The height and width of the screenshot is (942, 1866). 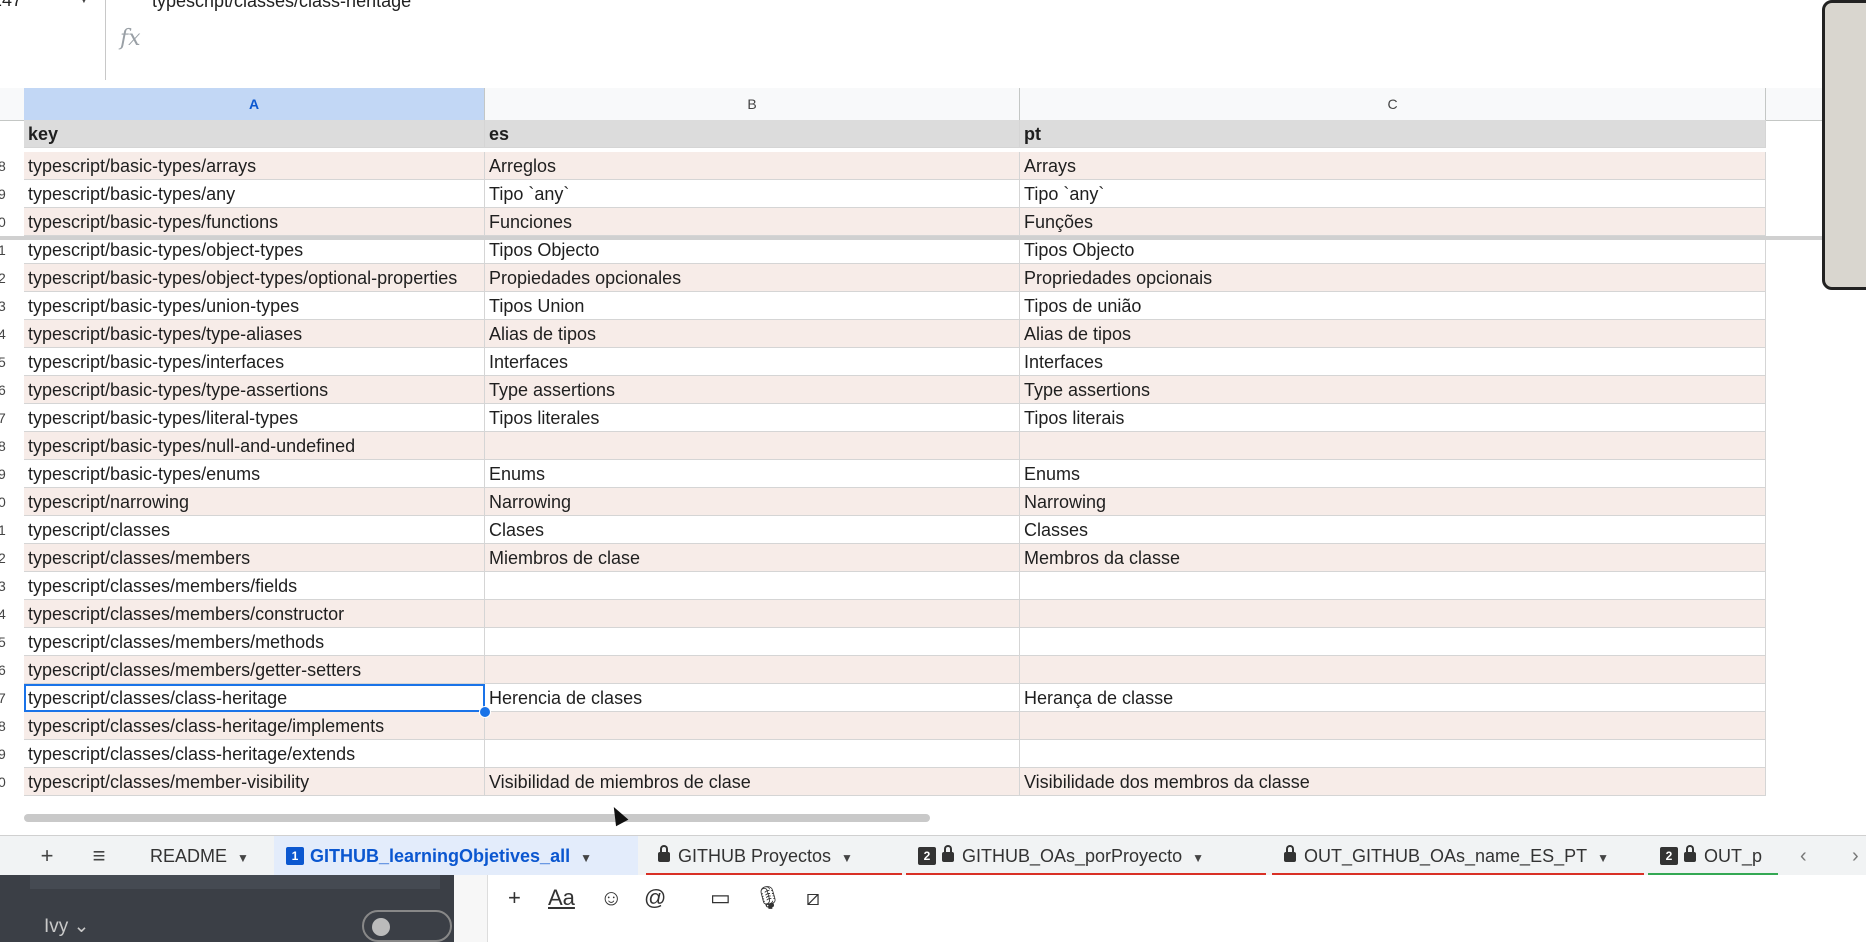 What do you see at coordinates (1086, 856) in the screenshot?
I see `sheet-tab: 2 GITHUB_OAs_porProyecto ▼` at bounding box center [1086, 856].